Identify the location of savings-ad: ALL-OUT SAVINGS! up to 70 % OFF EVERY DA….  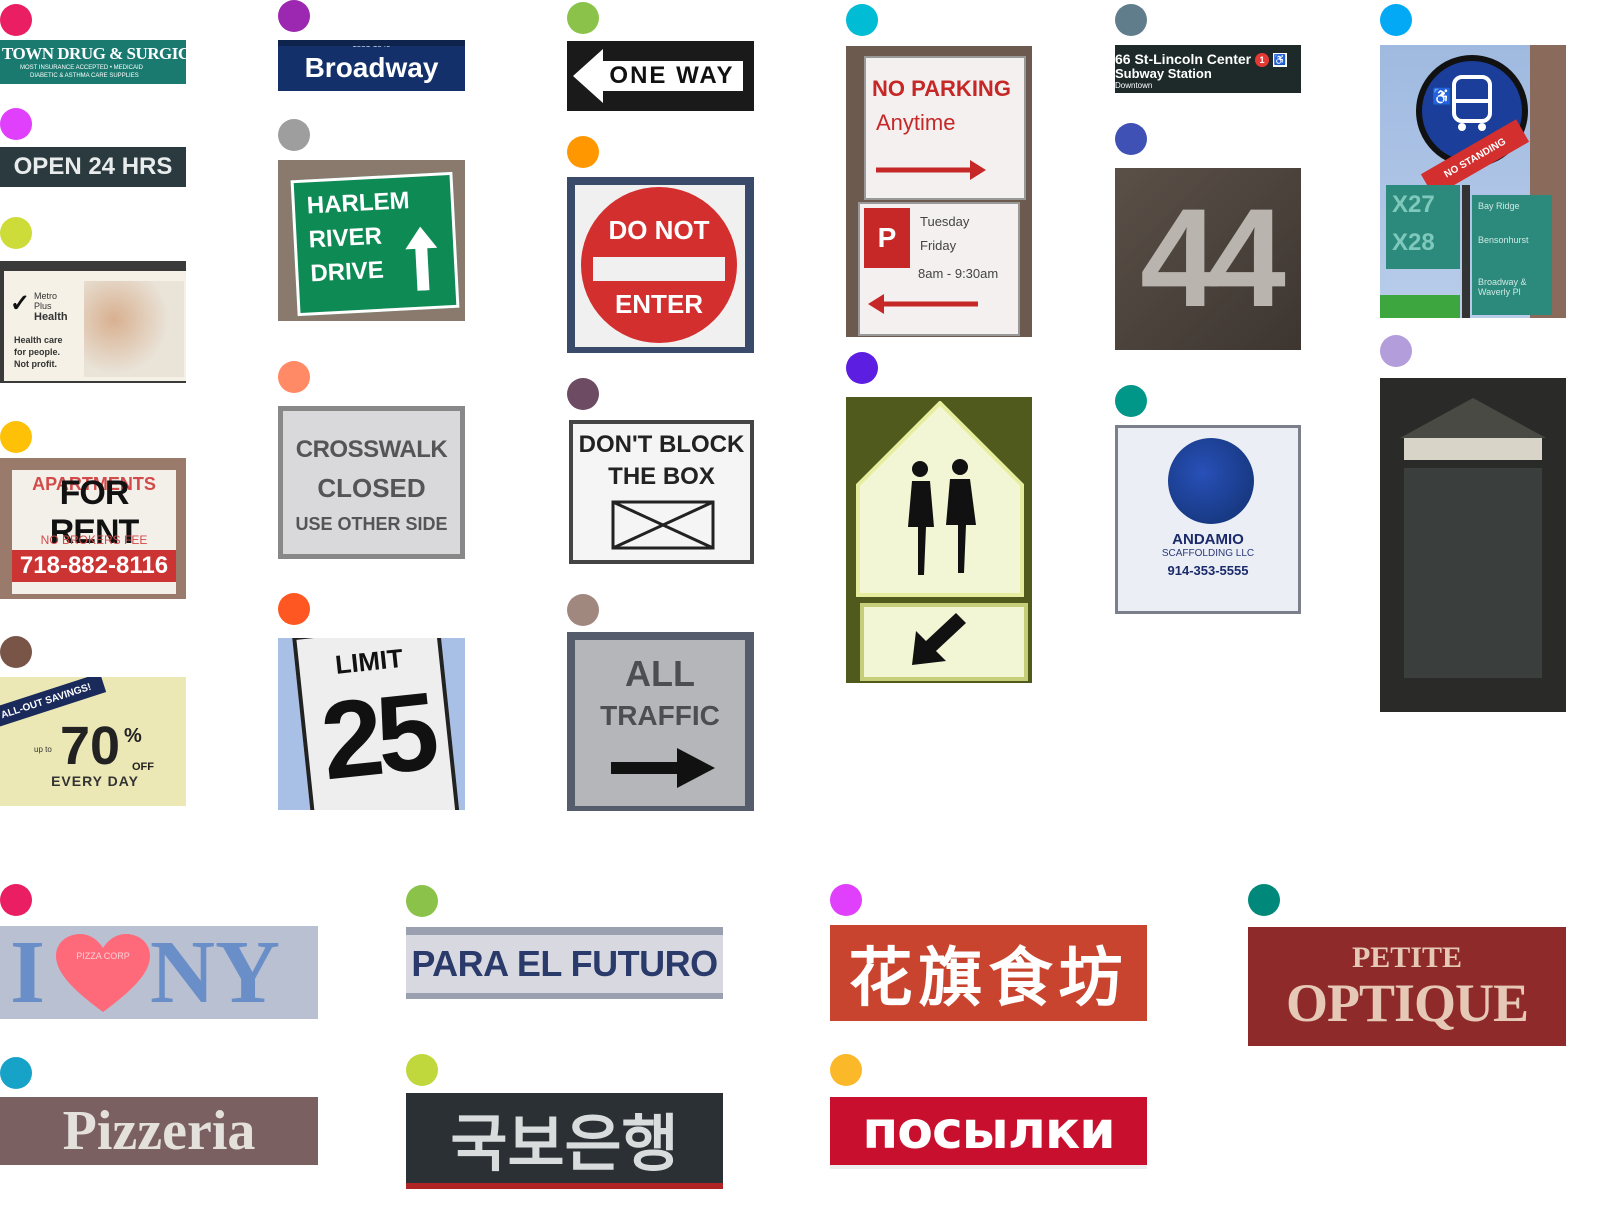
(93, 741).